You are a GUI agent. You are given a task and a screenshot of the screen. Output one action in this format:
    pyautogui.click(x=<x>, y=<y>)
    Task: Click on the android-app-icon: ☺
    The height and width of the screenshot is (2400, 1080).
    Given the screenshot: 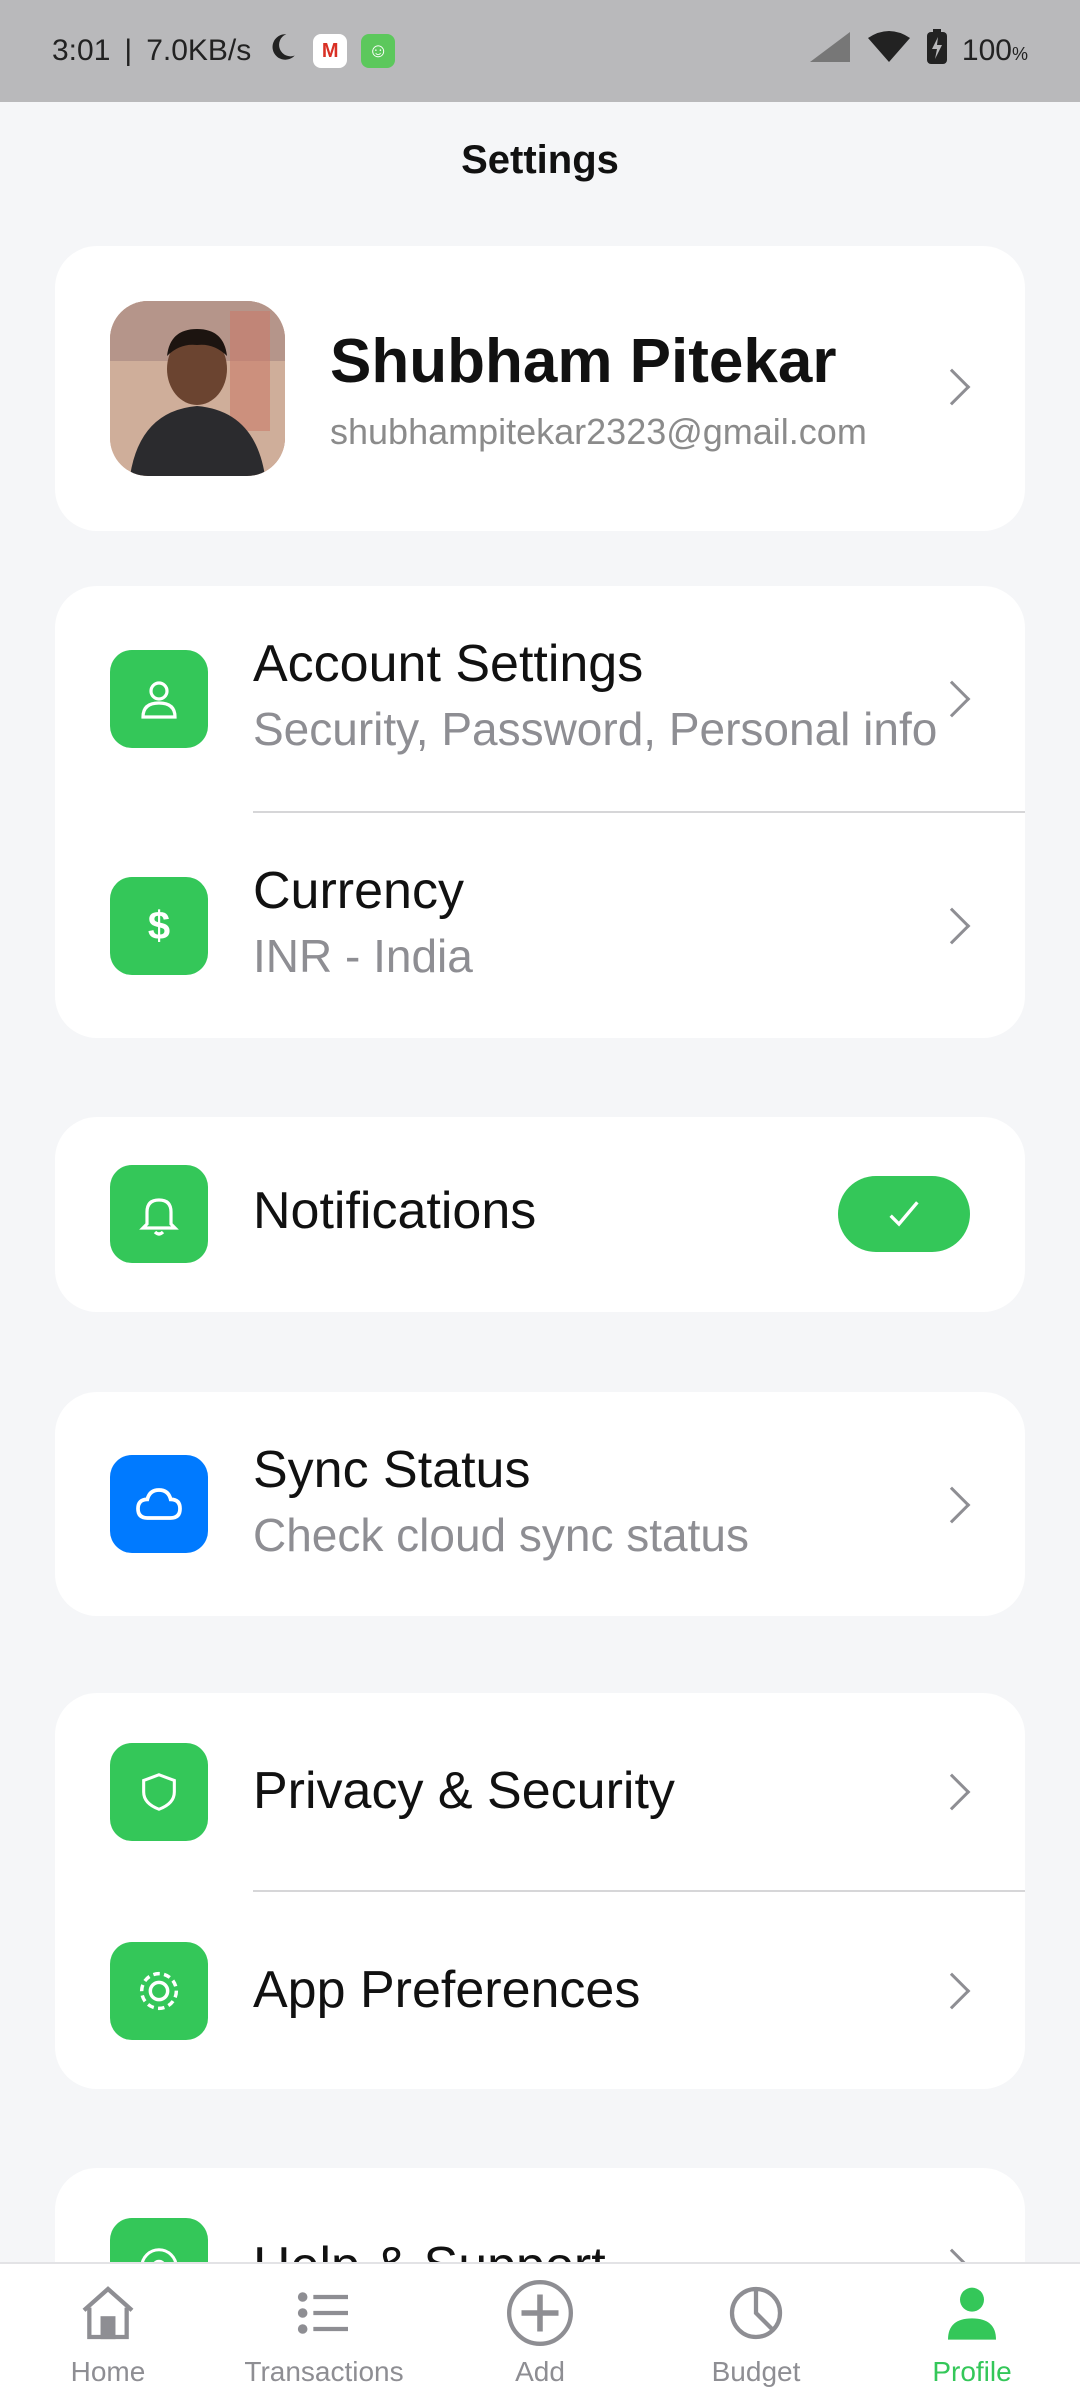 What is the action you would take?
    pyautogui.click(x=378, y=51)
    